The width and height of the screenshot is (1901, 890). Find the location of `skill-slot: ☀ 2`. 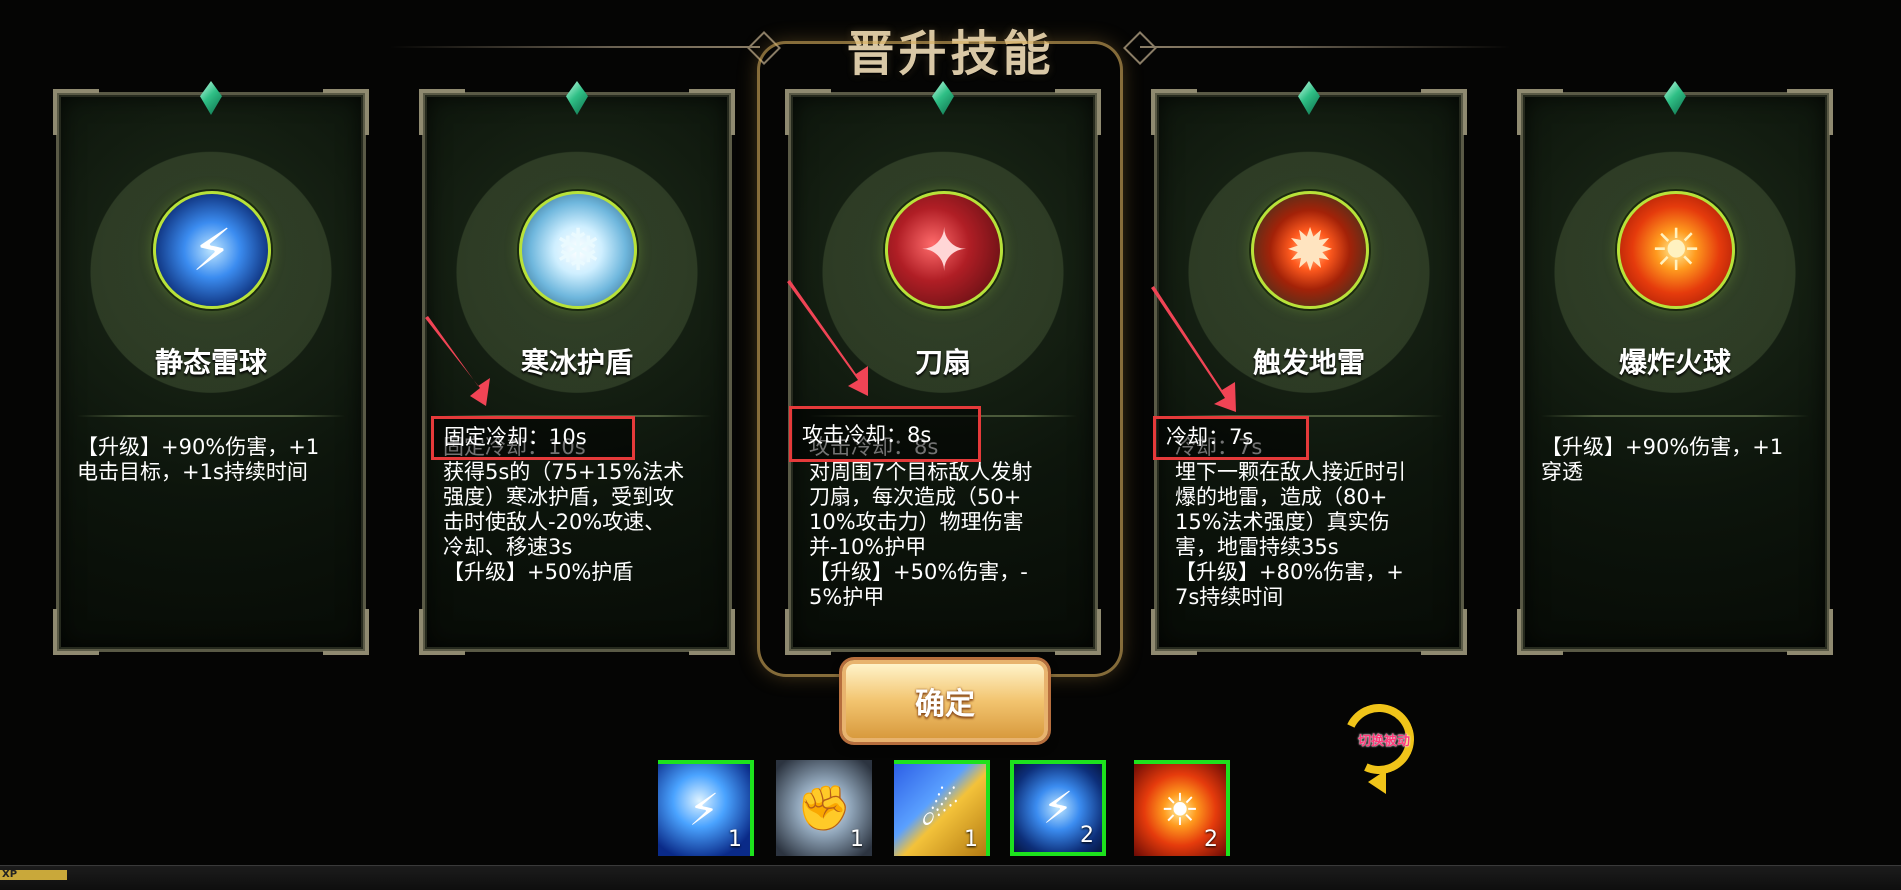

skill-slot: ☀ 2 is located at coordinates (1182, 808).